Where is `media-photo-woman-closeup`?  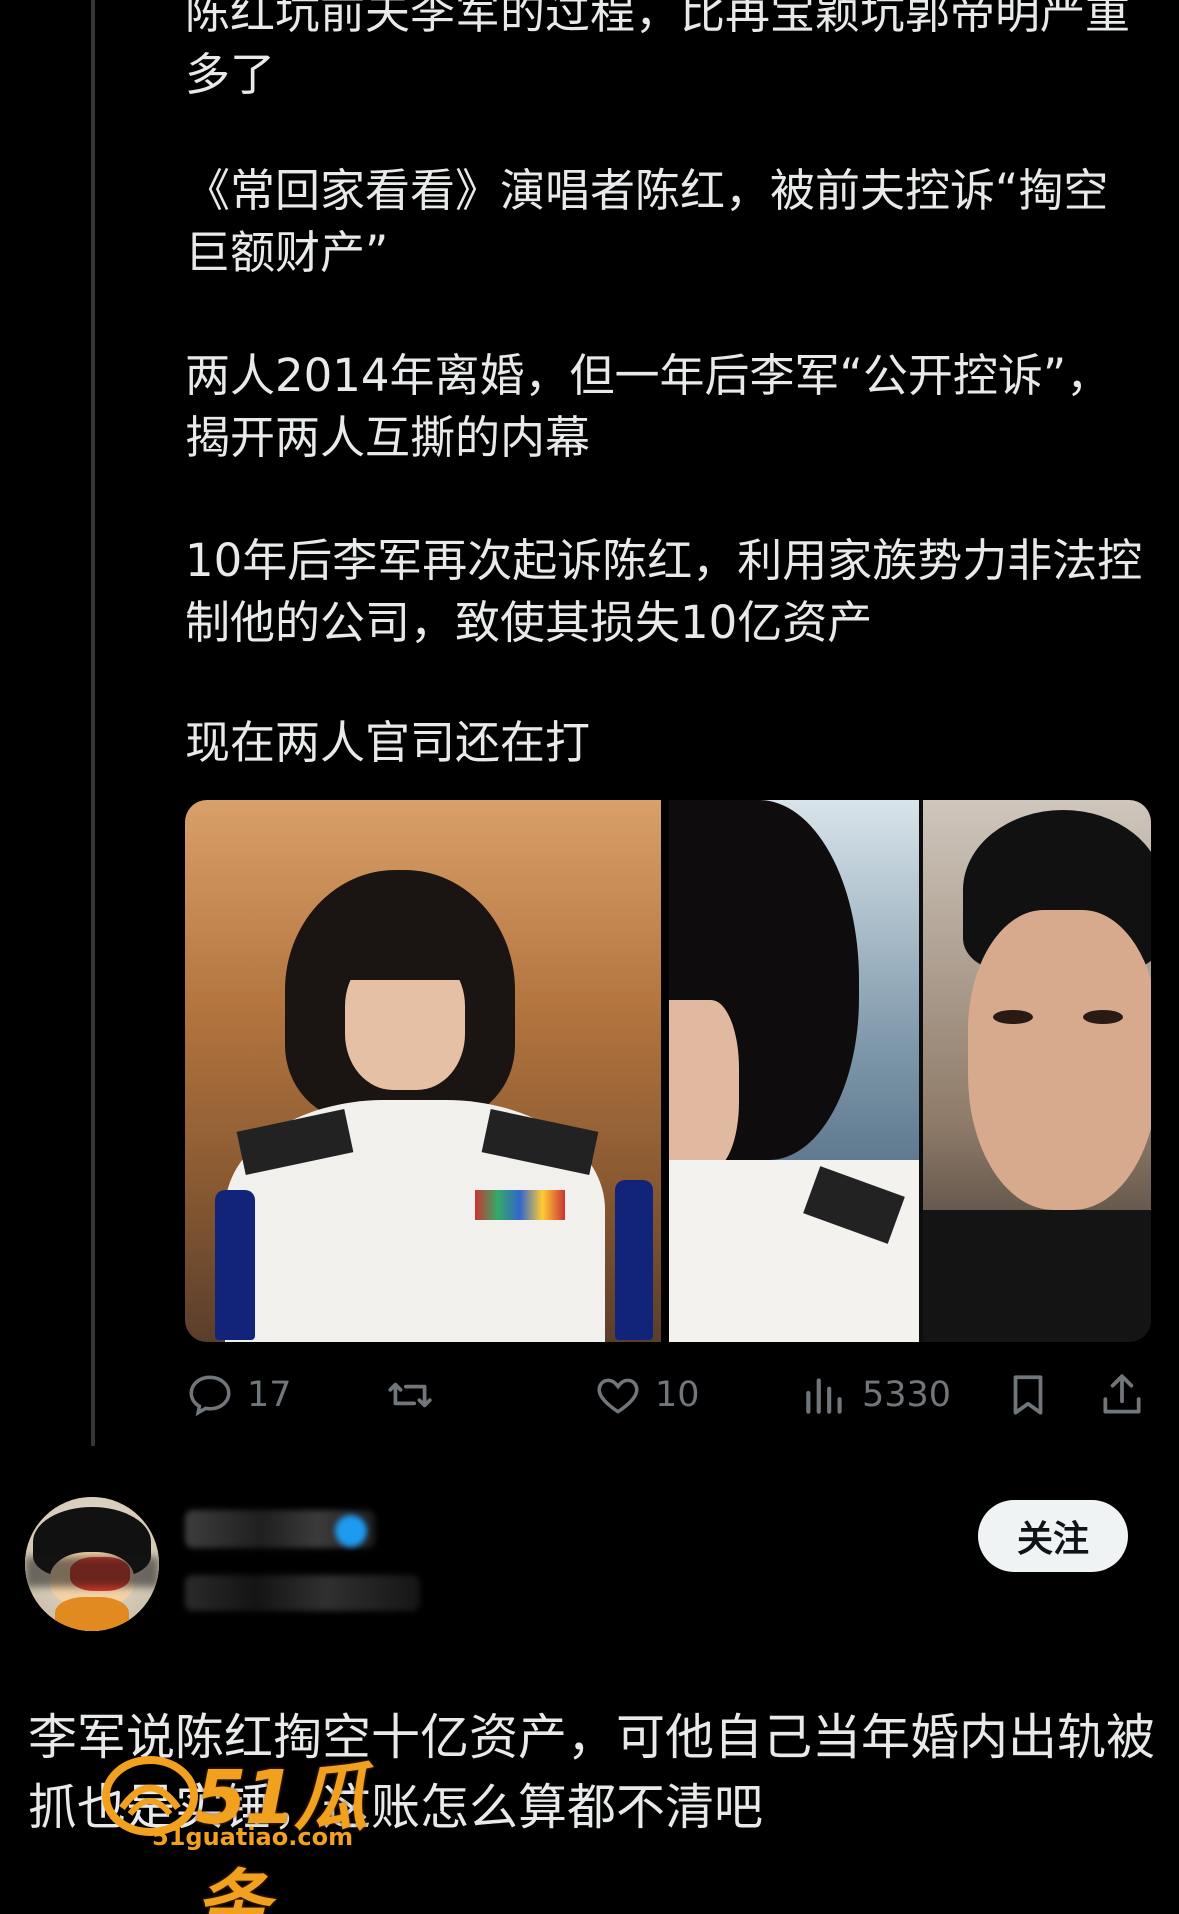
media-photo-woman-closeup is located at coordinates (794, 1071).